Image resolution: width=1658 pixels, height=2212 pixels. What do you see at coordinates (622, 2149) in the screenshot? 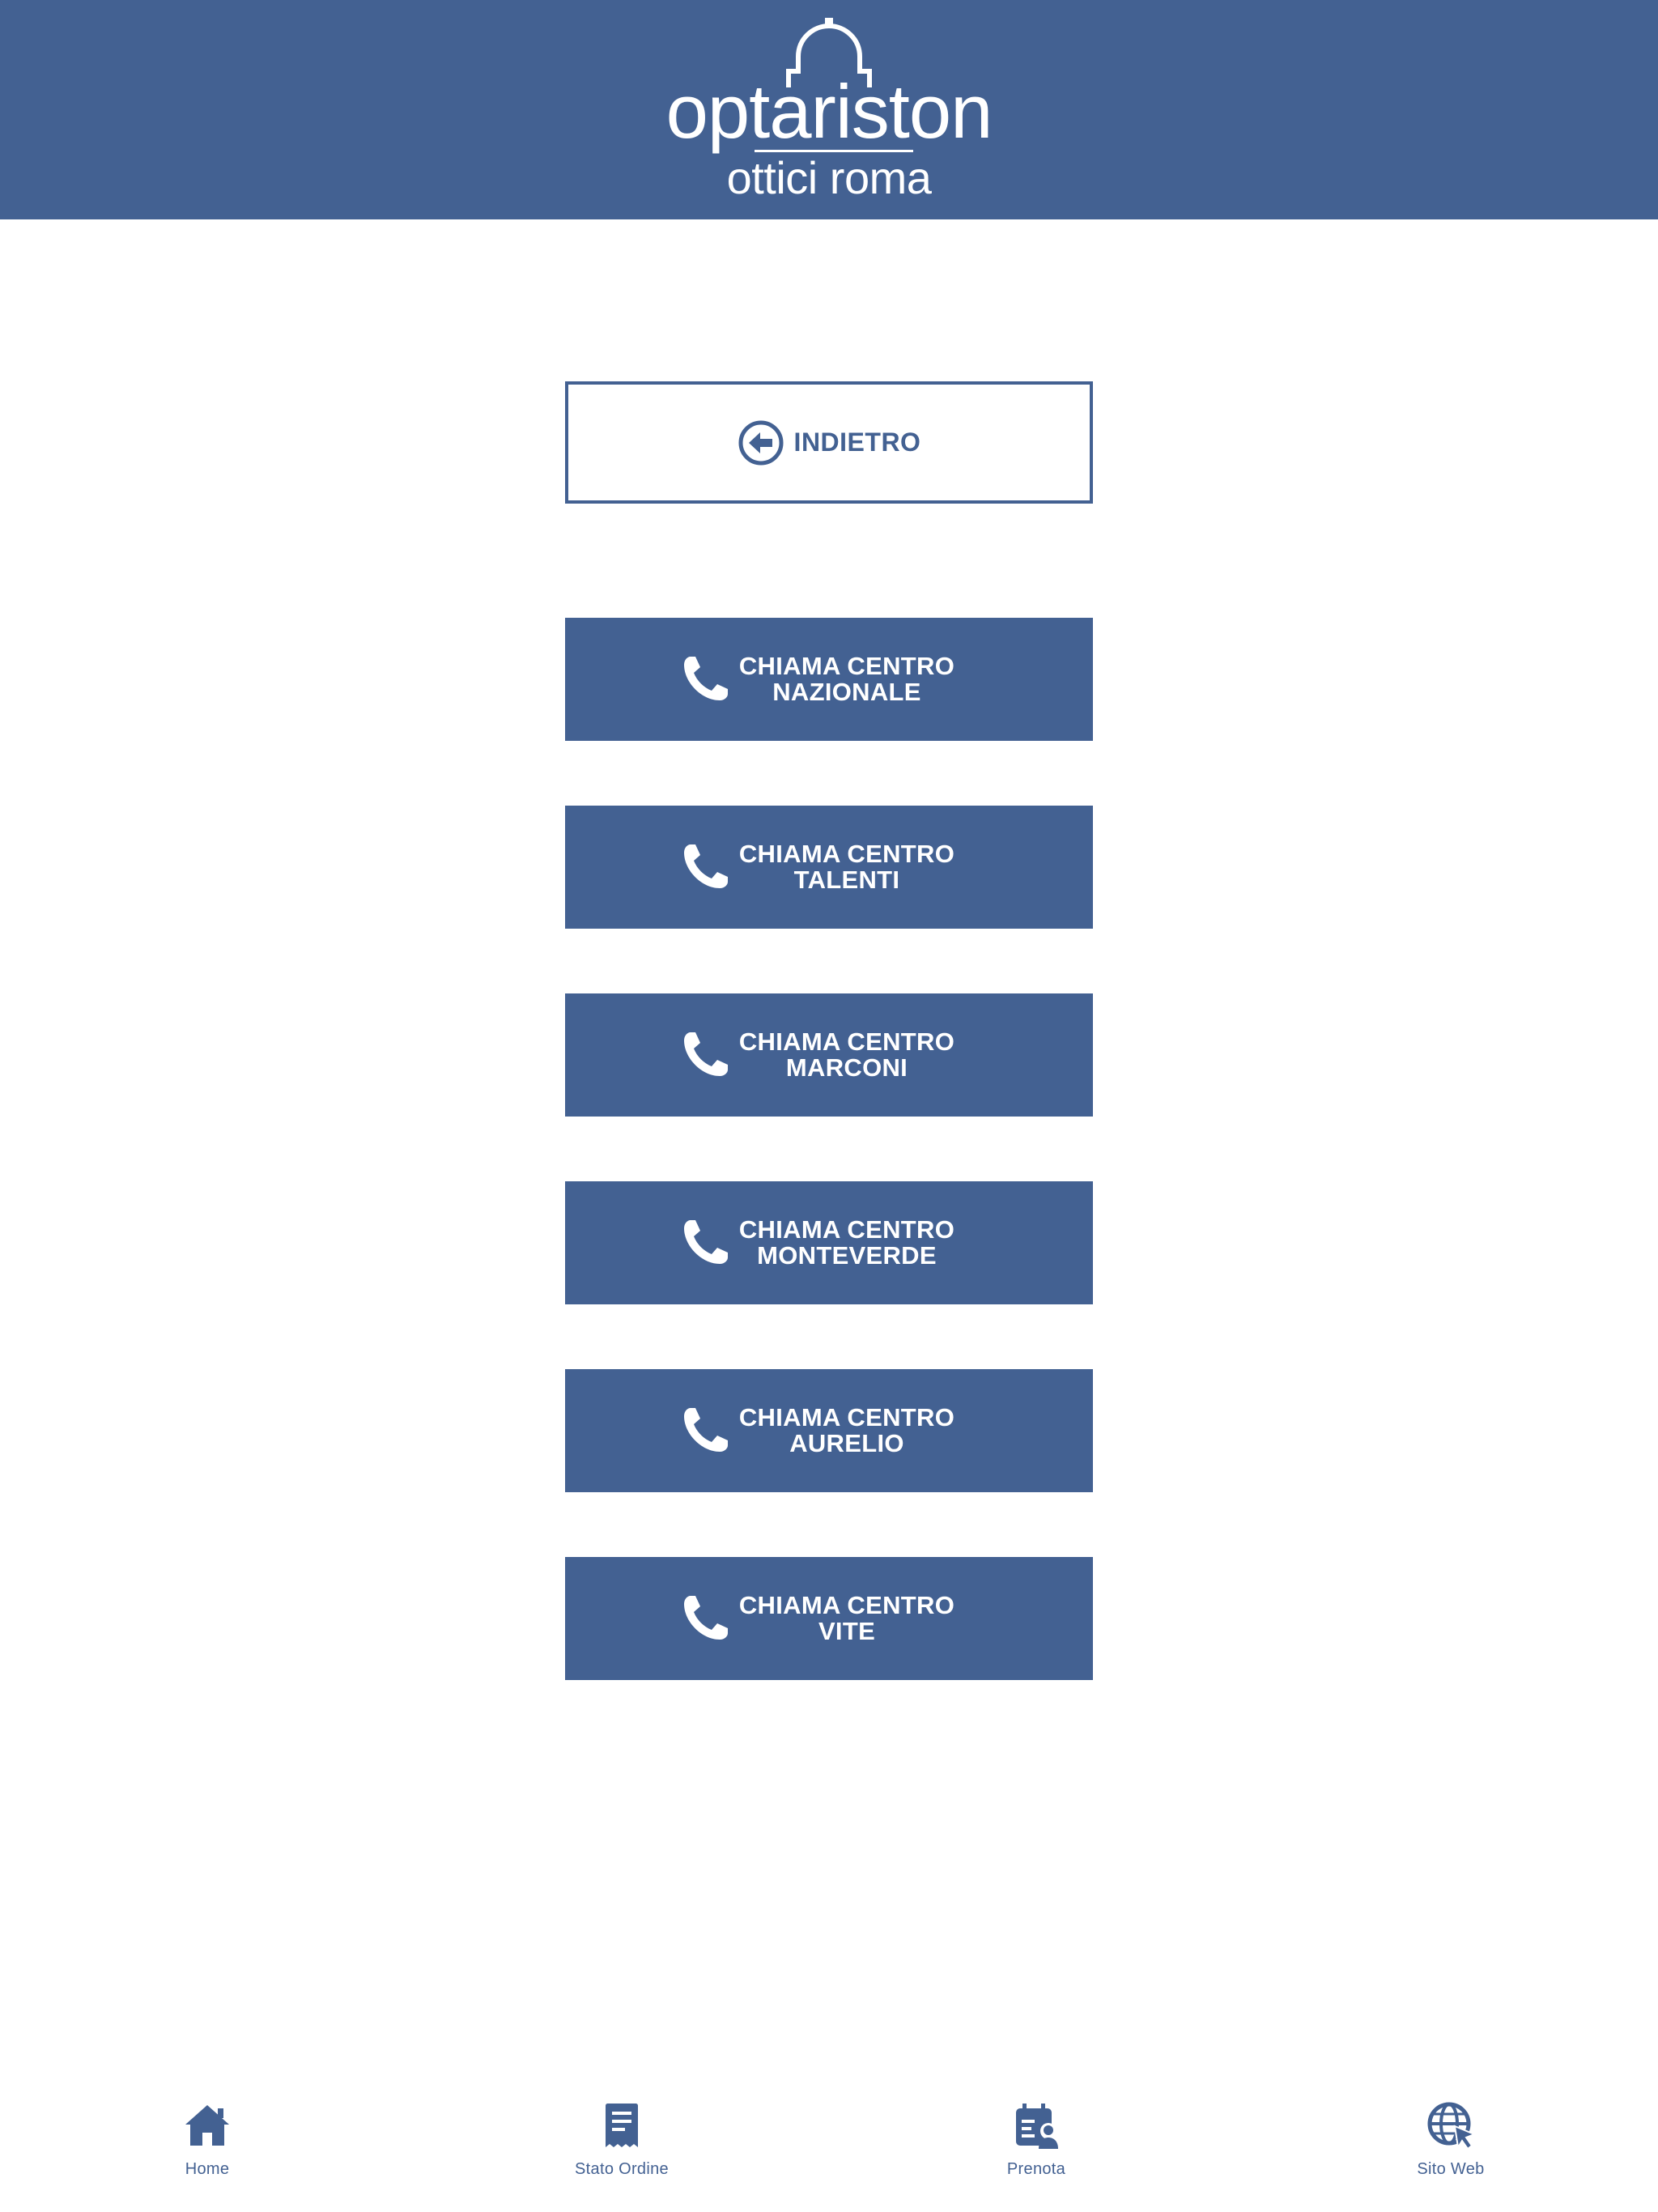
I see `tab-stato-ordine: Stato Ordine` at bounding box center [622, 2149].